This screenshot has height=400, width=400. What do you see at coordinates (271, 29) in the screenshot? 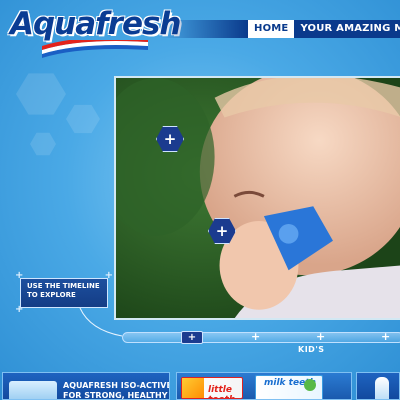
I see `nav-item-home: HOME` at bounding box center [271, 29].